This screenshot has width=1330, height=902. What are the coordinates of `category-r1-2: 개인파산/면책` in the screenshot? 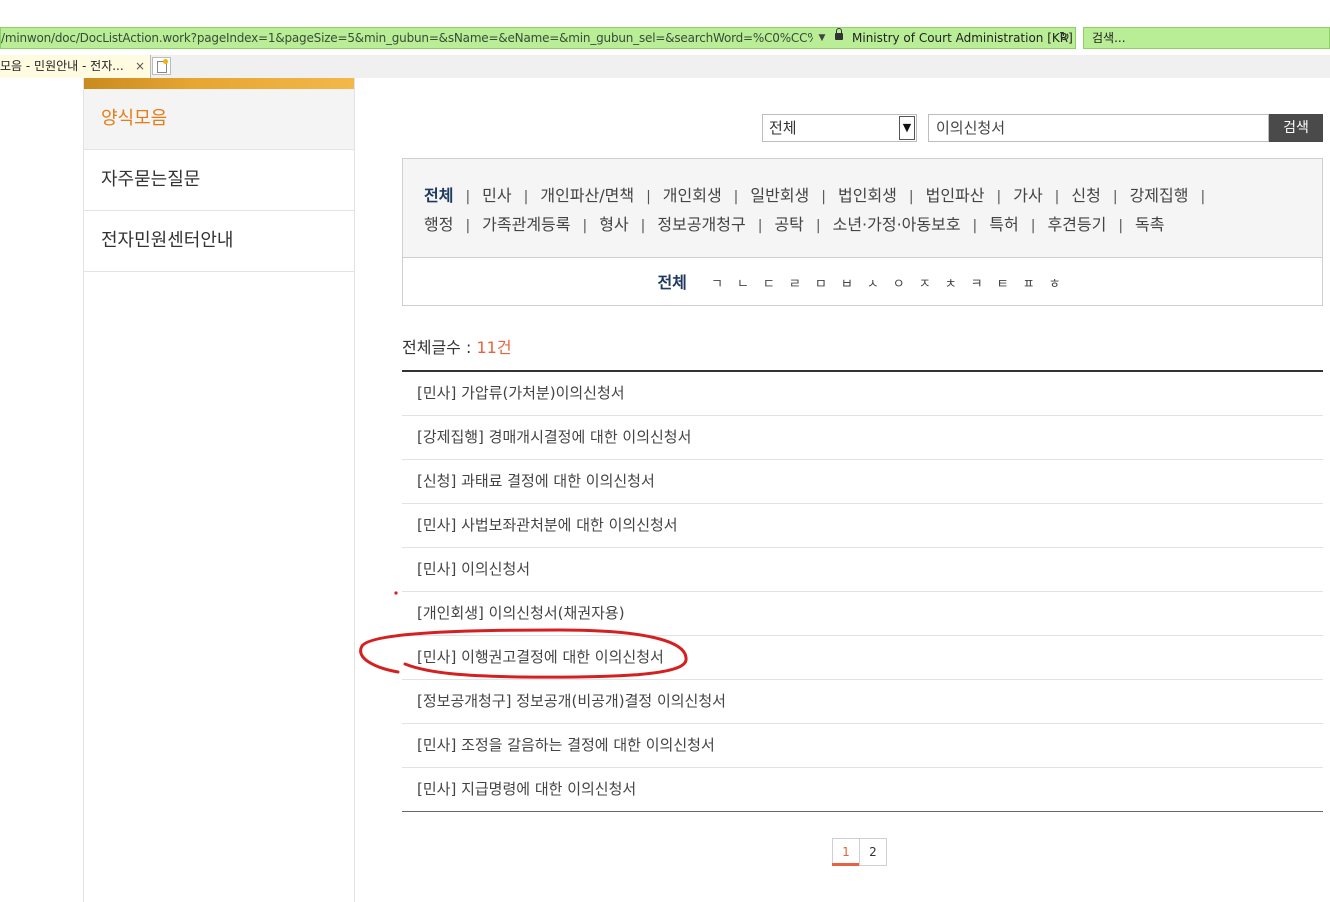 It's located at (587, 195).